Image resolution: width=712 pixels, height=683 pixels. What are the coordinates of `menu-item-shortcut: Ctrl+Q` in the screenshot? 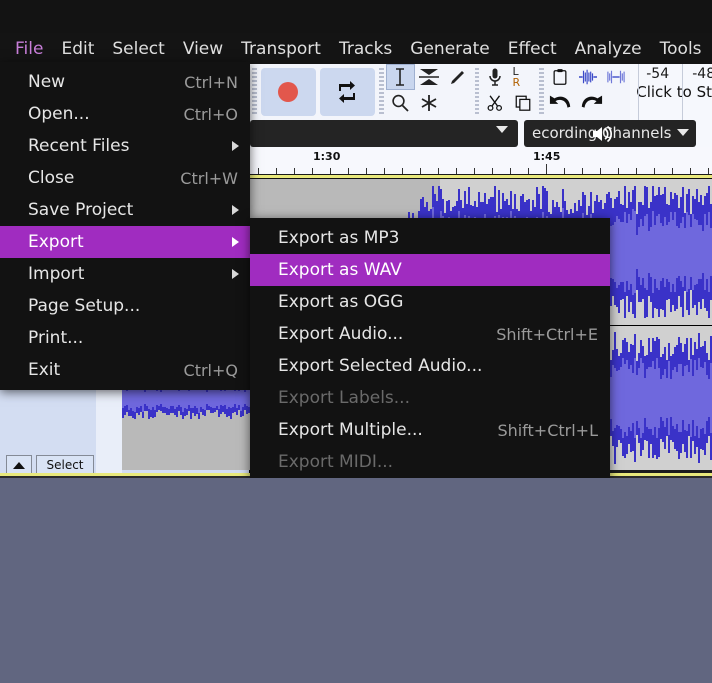 It's located at (210, 370).